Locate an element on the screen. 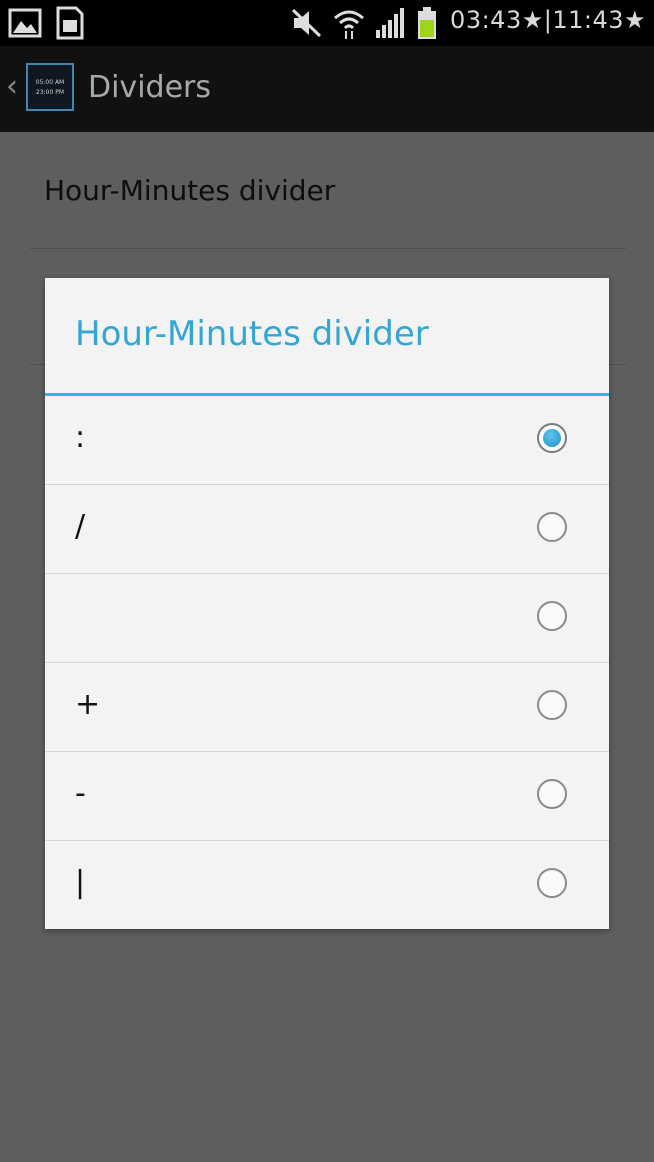 The image size is (654, 1162). gallery-icon is located at coordinates (25, 25).